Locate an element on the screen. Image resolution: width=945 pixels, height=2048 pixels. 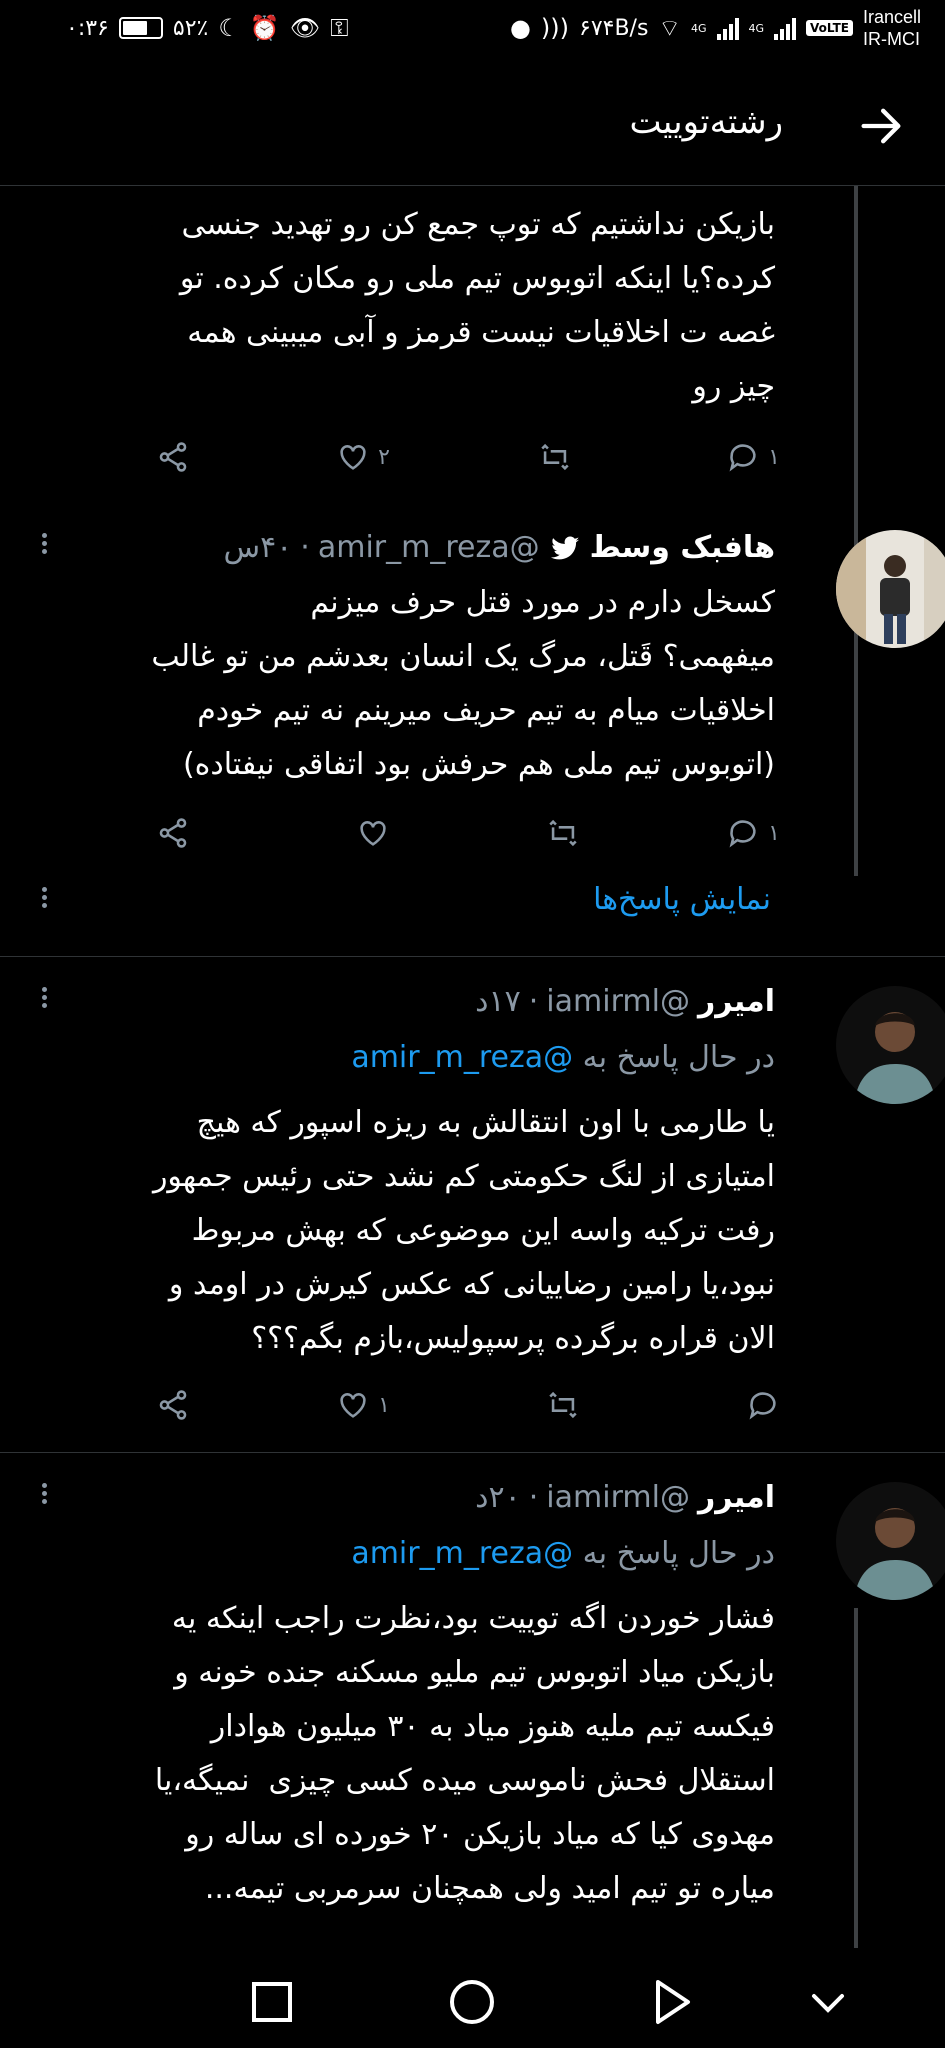
back-triangle-icon is located at coordinates (672, 2002).